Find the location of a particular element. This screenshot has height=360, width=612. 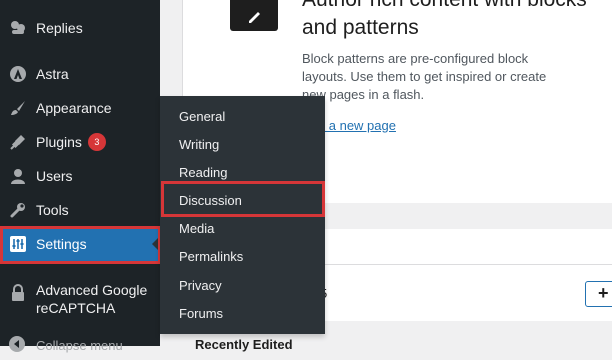

tools-icon is located at coordinates (18, 210).